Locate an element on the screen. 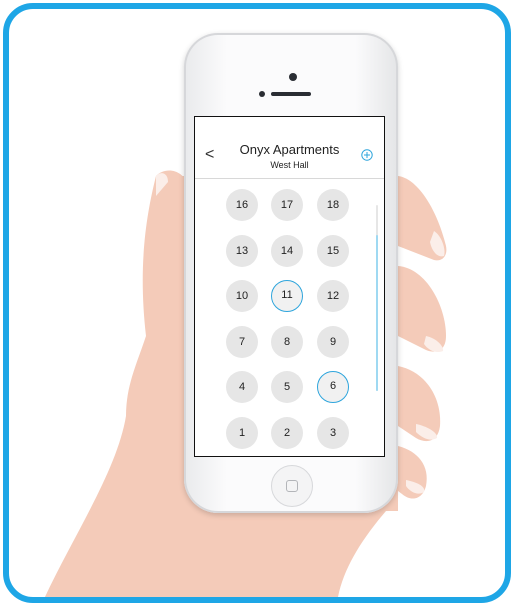 The image size is (520, 611). floor-button-16: 16 is located at coordinates (242, 205).